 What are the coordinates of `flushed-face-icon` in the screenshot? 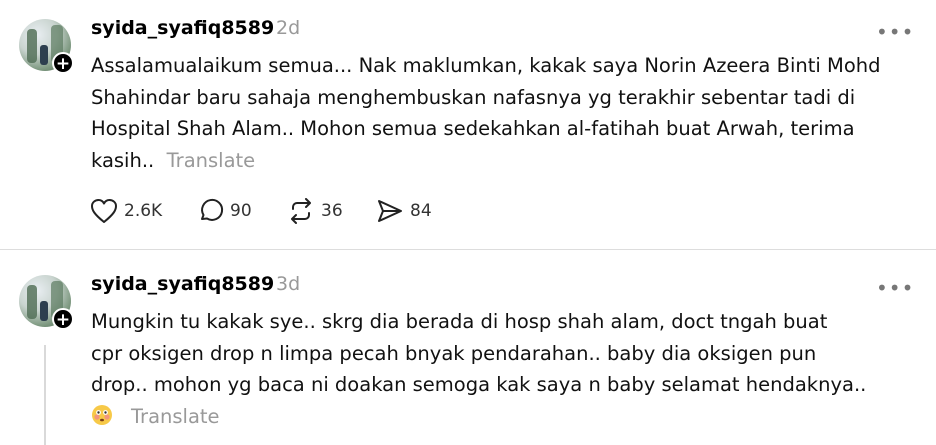 It's located at (102, 414).